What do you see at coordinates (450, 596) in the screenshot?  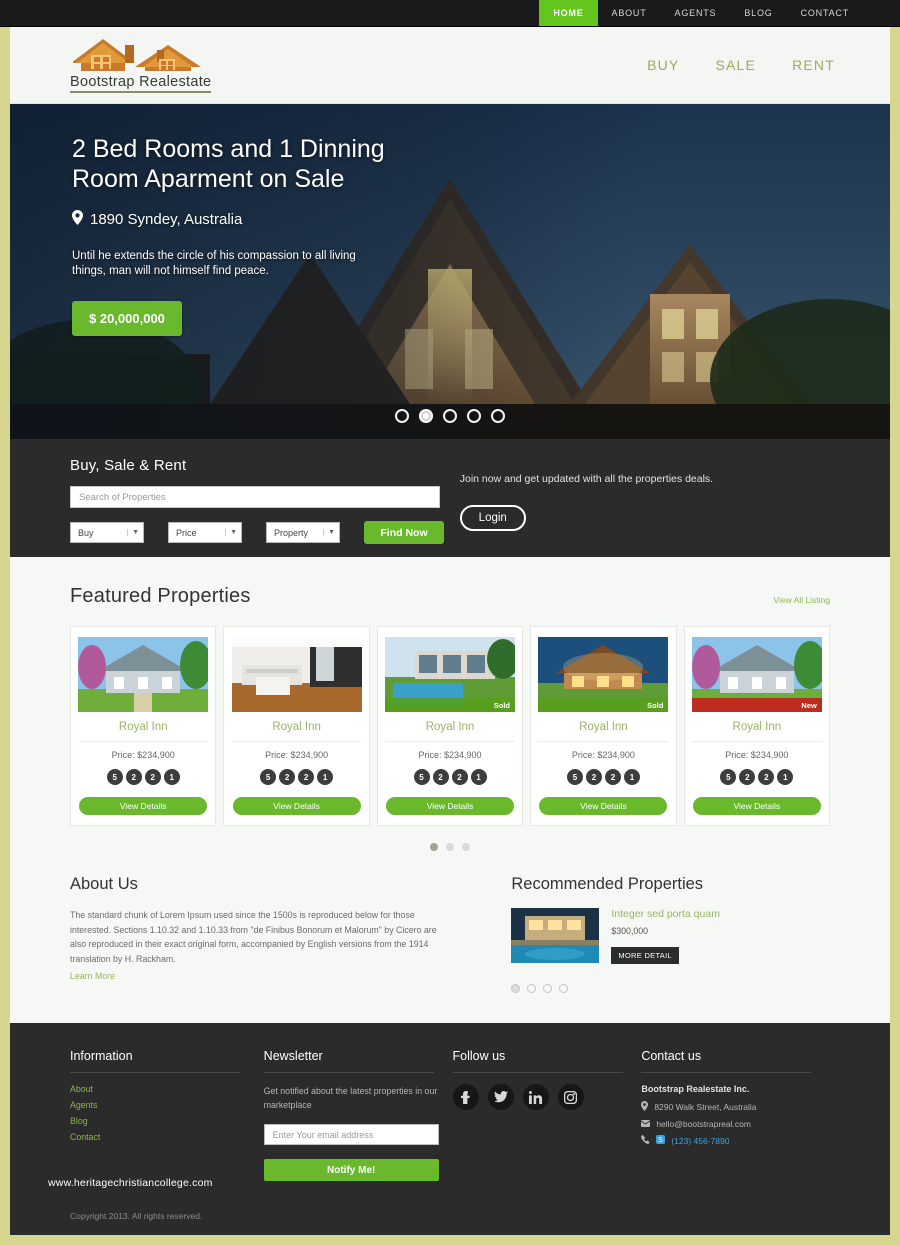 I see `featured-header: Featured Properties View All Listing` at bounding box center [450, 596].